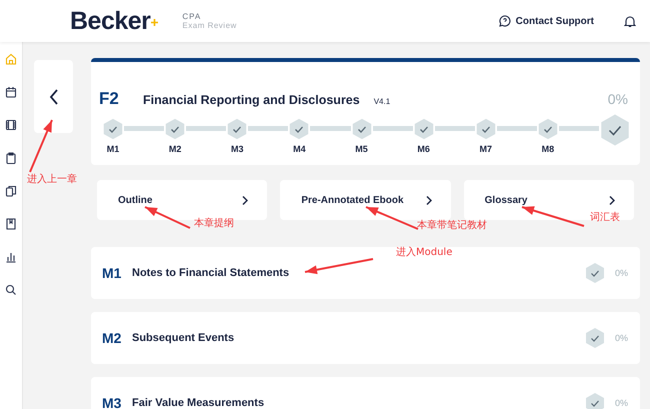 Image resolution: width=650 pixels, height=409 pixels. I want to click on module-step-label: M1, so click(113, 149).